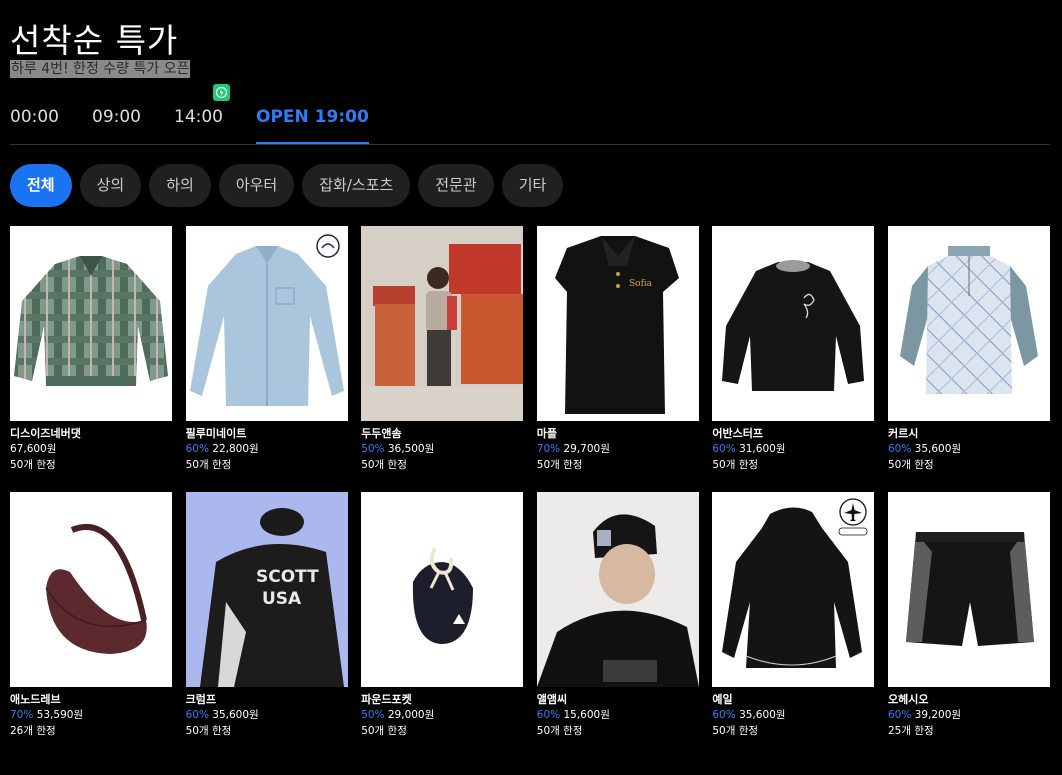 This screenshot has width=1062, height=775. I want to click on product-brand: 어반스터프, so click(737, 433).